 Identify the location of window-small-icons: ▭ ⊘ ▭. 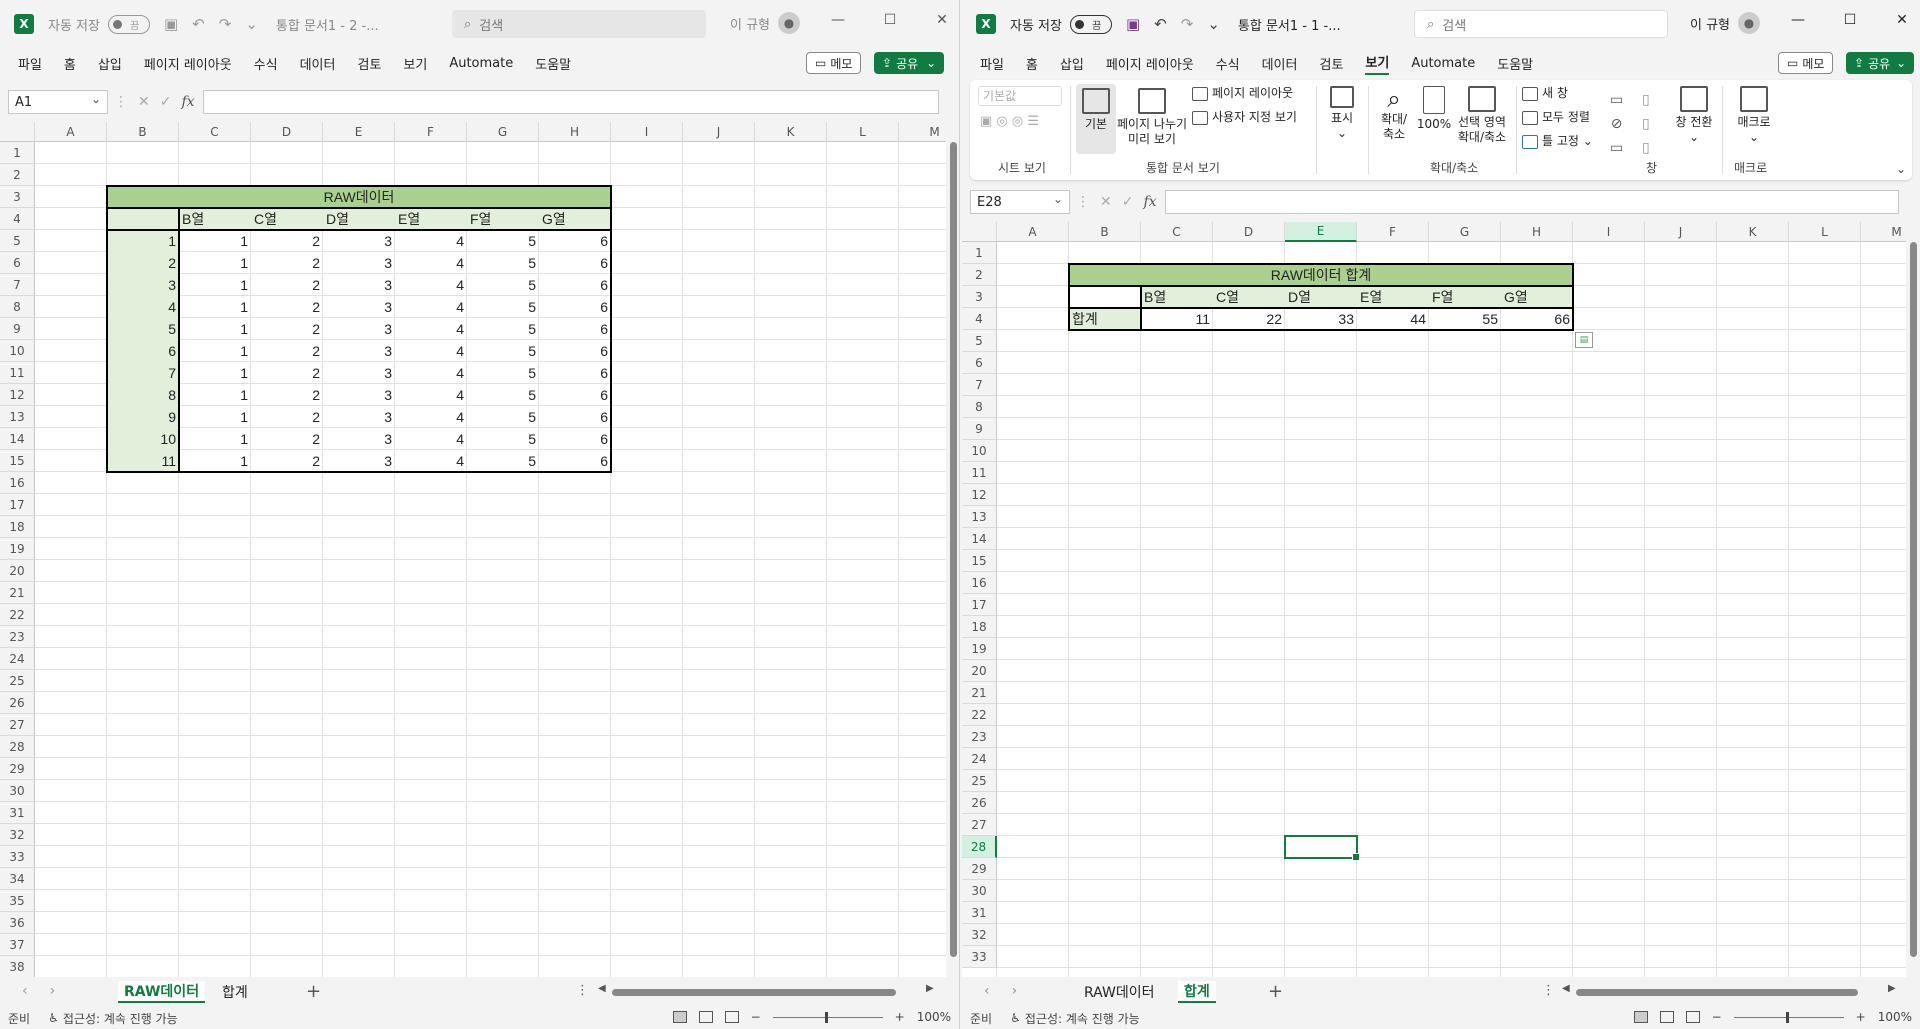
(1616, 124).